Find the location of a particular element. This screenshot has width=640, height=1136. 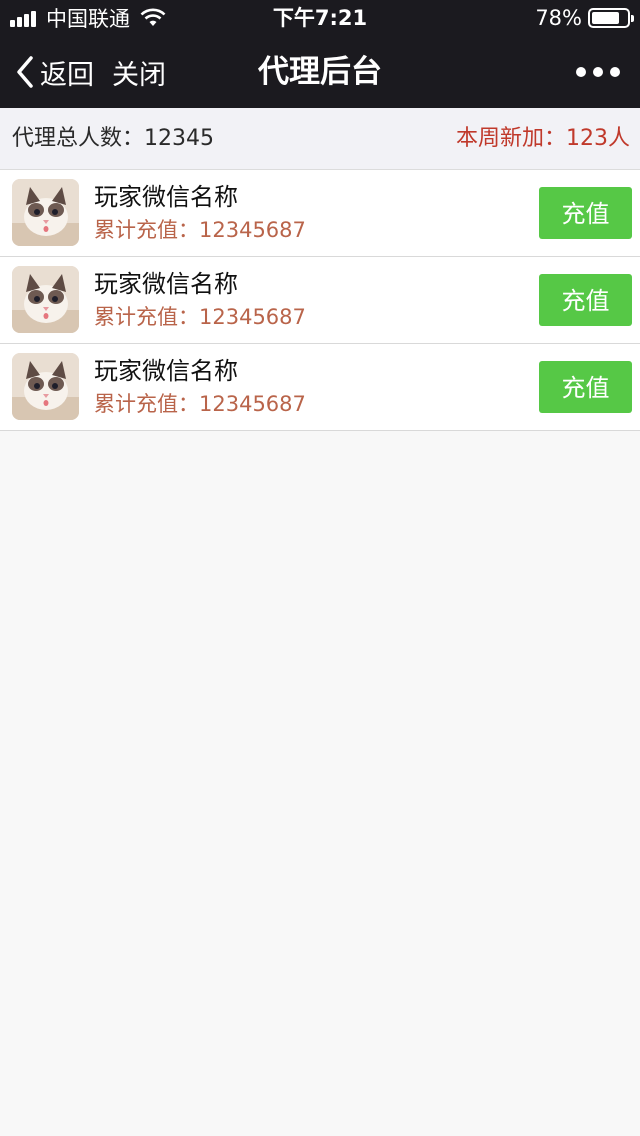

more-dots-icon is located at coordinates (598, 72).